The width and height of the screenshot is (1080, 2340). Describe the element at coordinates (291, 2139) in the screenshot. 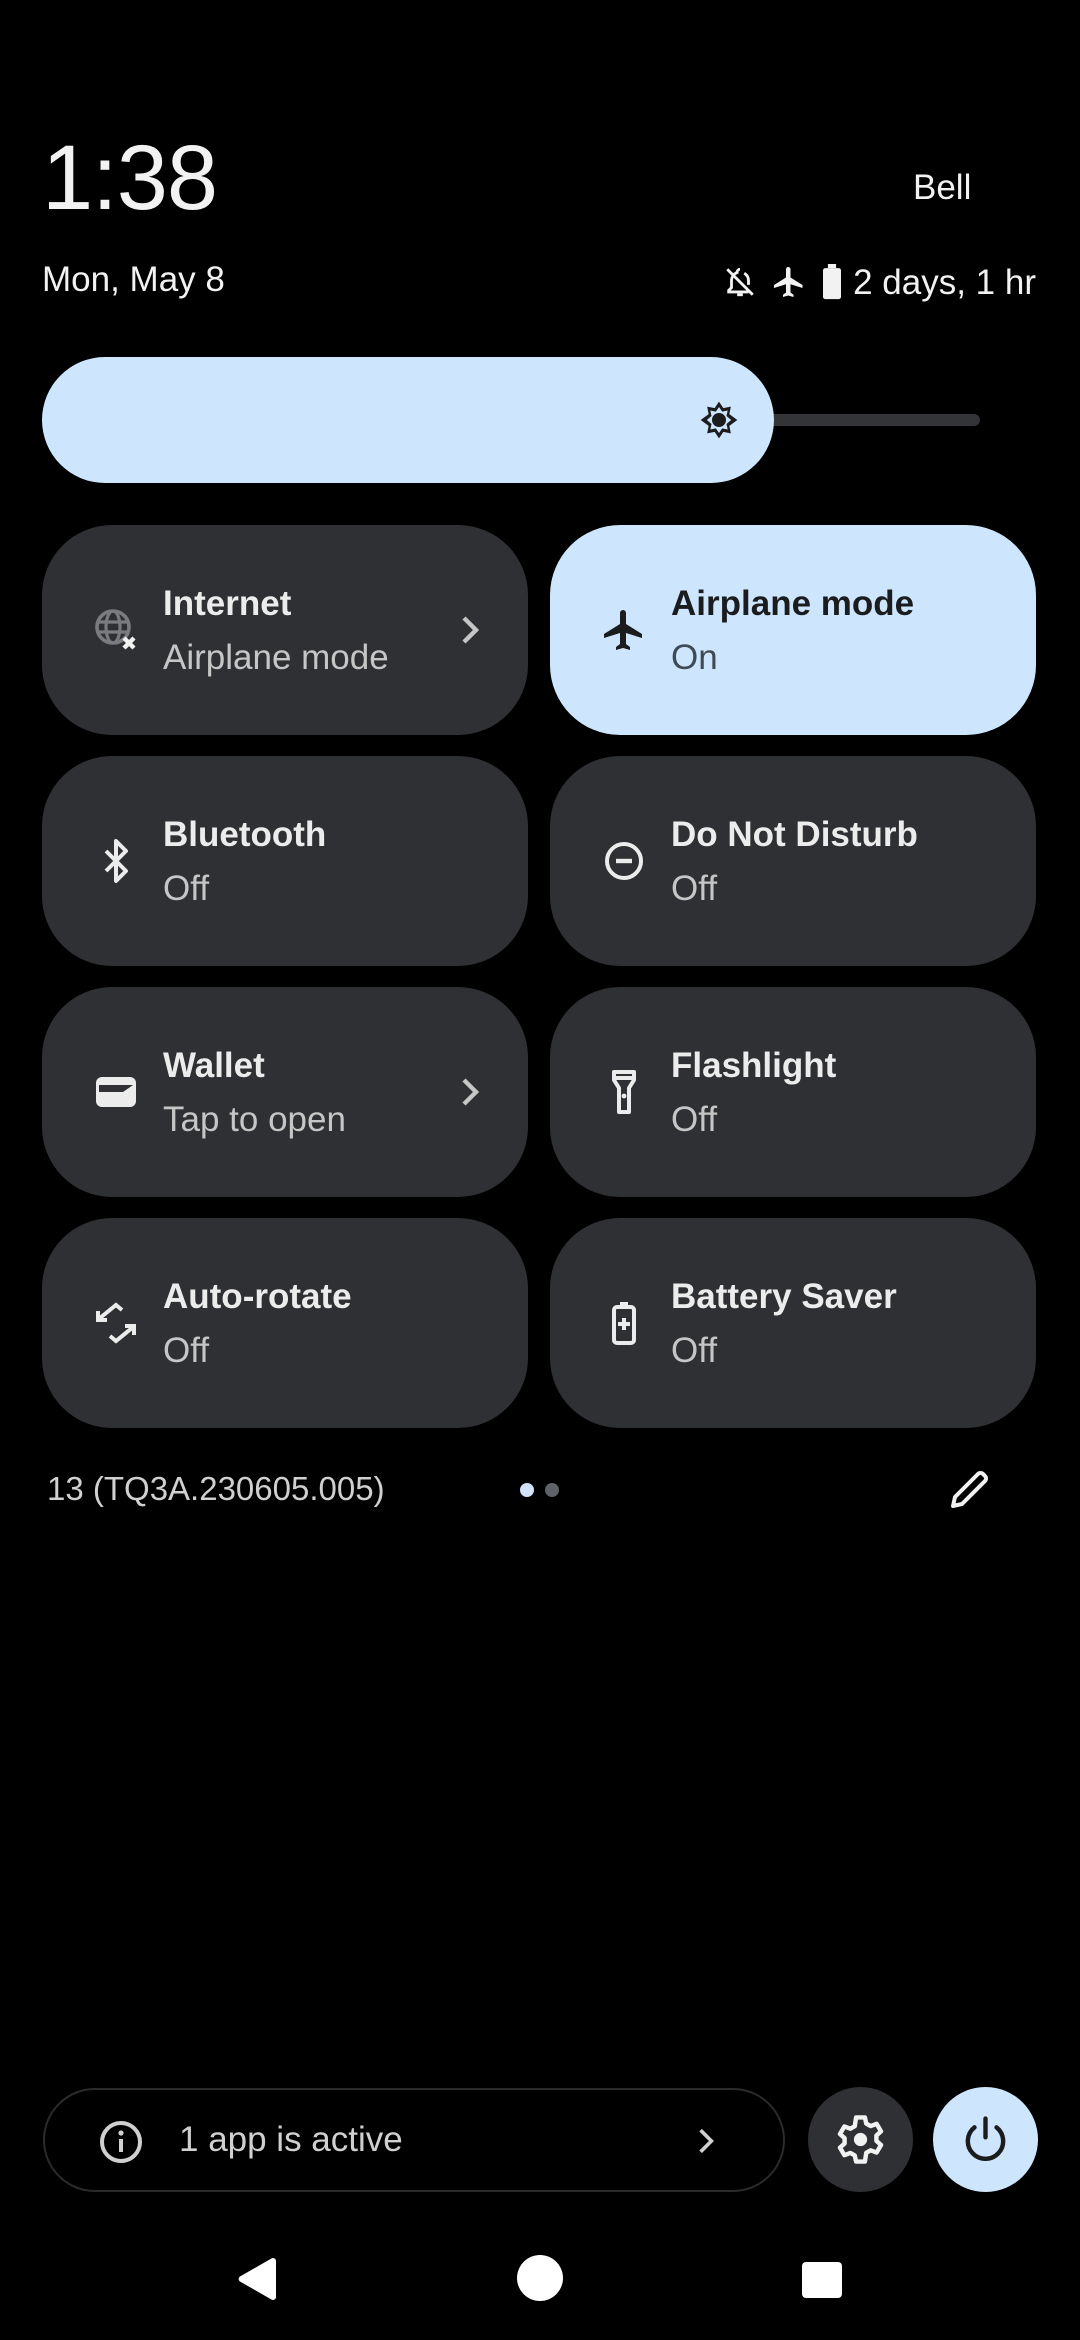

I see `active-apps-text: 1 app is active` at that location.